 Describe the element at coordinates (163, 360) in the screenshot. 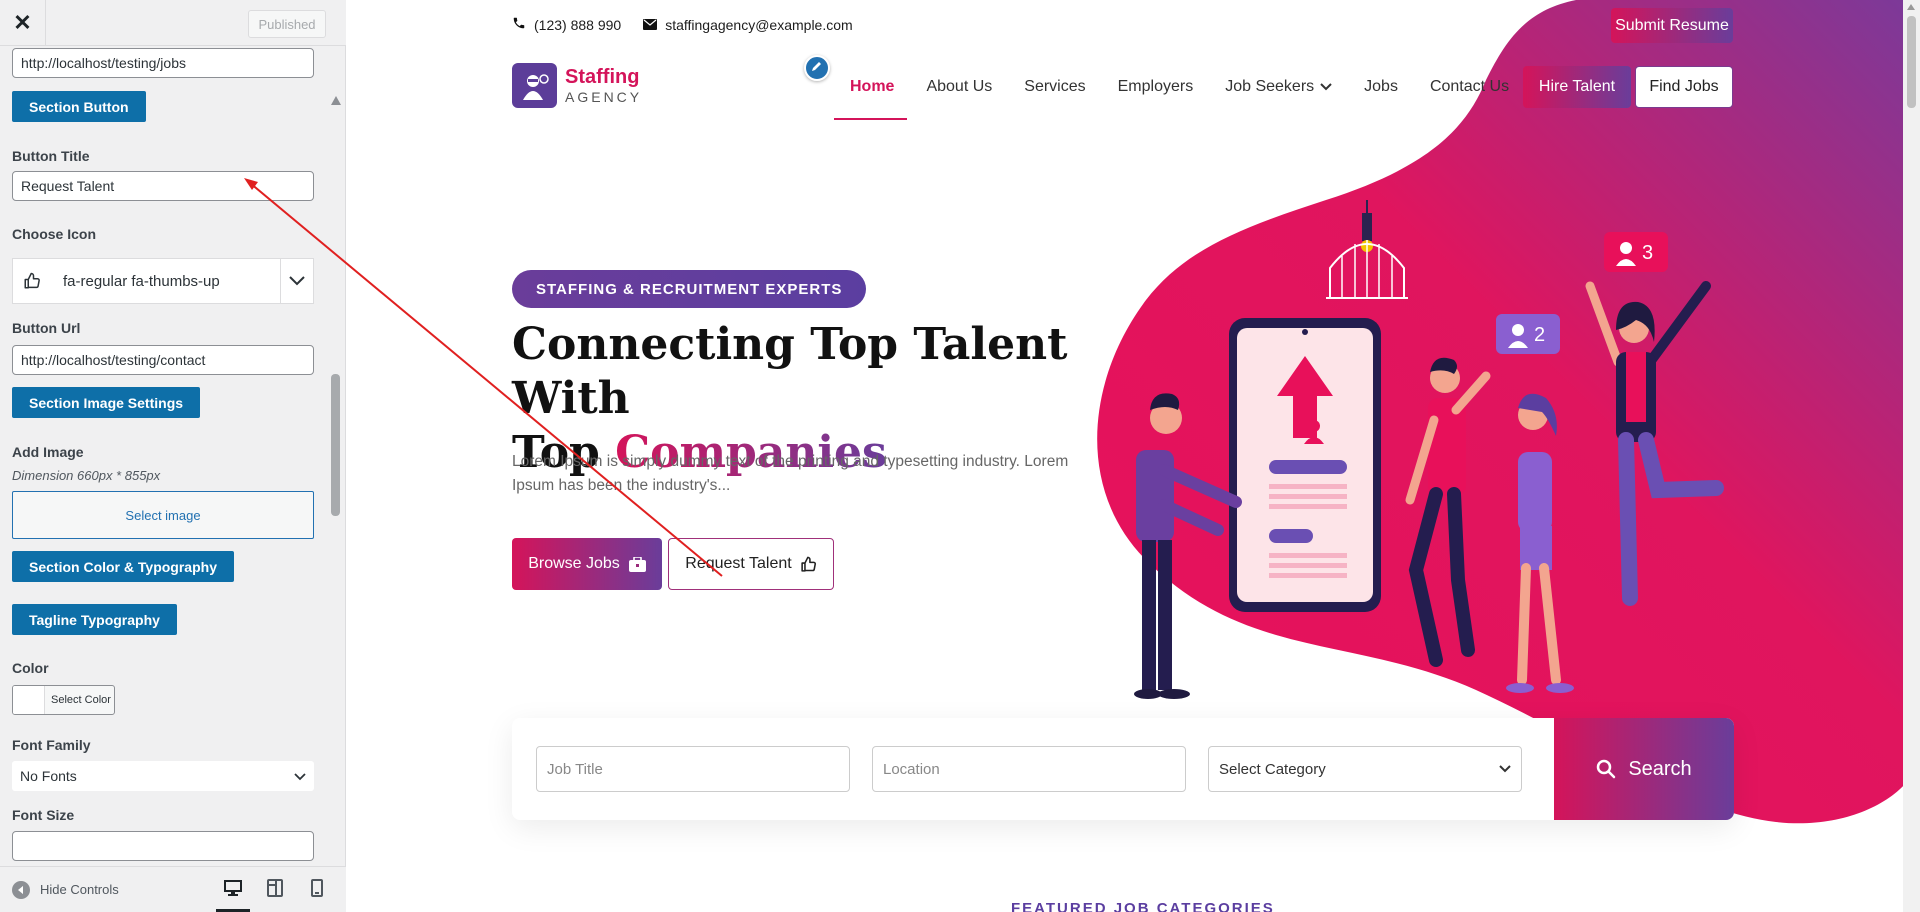

I see `button-url-field: http://localhost/testing/contact` at that location.